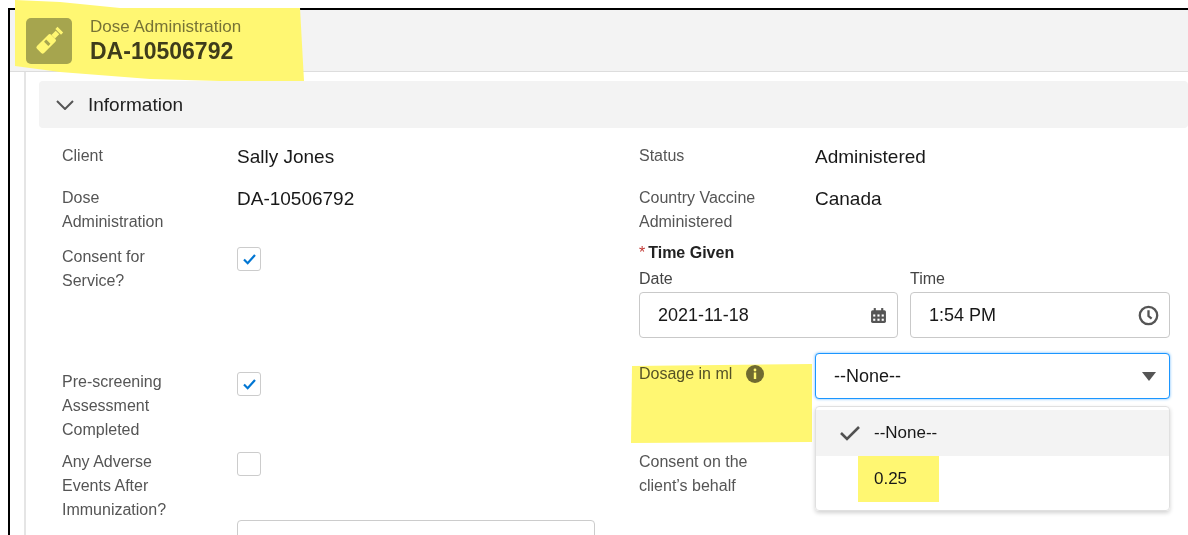  Describe the element at coordinates (49, 40) in the screenshot. I see `syringe-icon` at that location.